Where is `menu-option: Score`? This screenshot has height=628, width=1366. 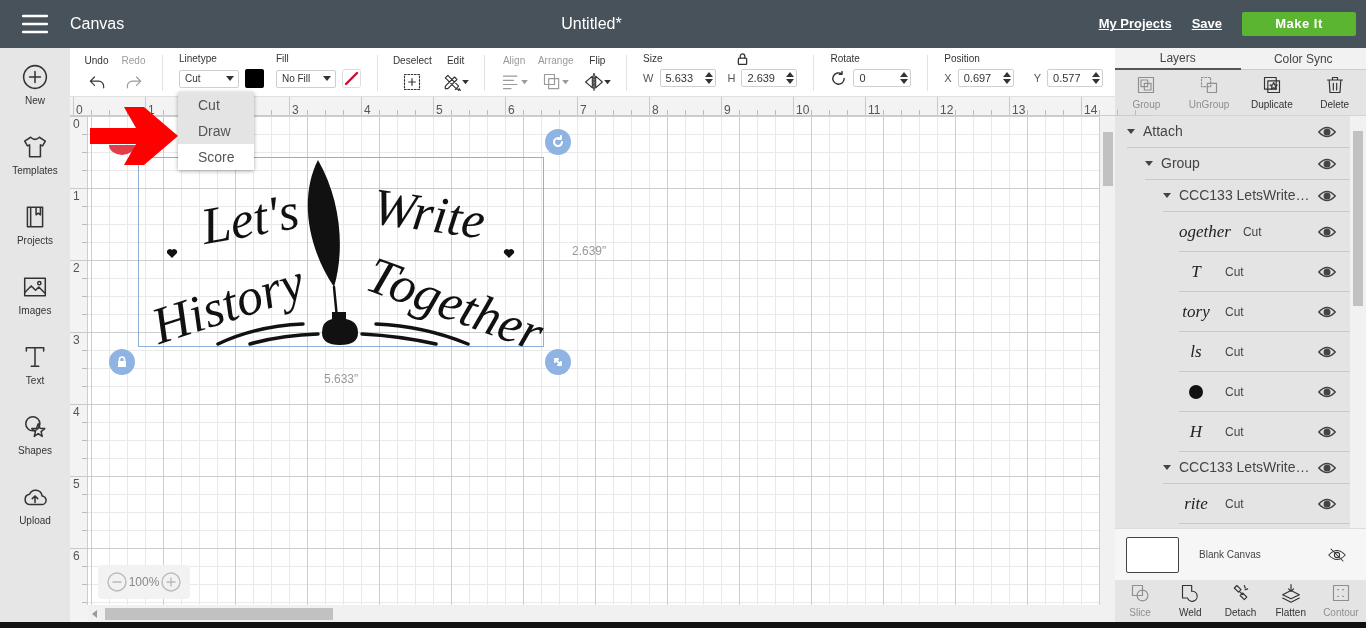
menu-option: Score is located at coordinates (216, 157).